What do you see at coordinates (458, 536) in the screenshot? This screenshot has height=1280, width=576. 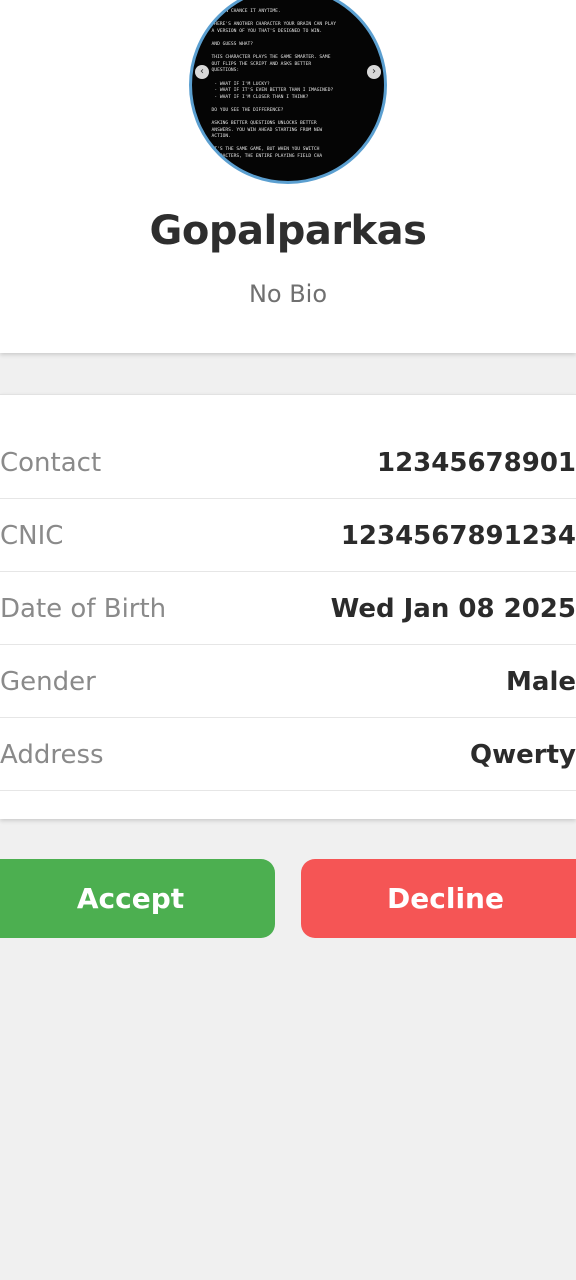 I see `detail-value: 1234567891234` at bounding box center [458, 536].